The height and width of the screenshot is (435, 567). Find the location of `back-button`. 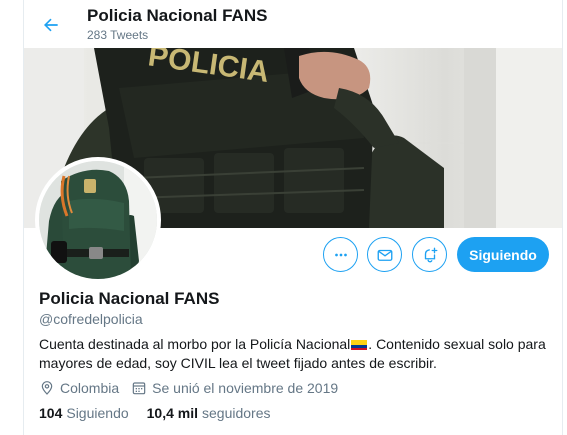

back-button is located at coordinates (51, 25).